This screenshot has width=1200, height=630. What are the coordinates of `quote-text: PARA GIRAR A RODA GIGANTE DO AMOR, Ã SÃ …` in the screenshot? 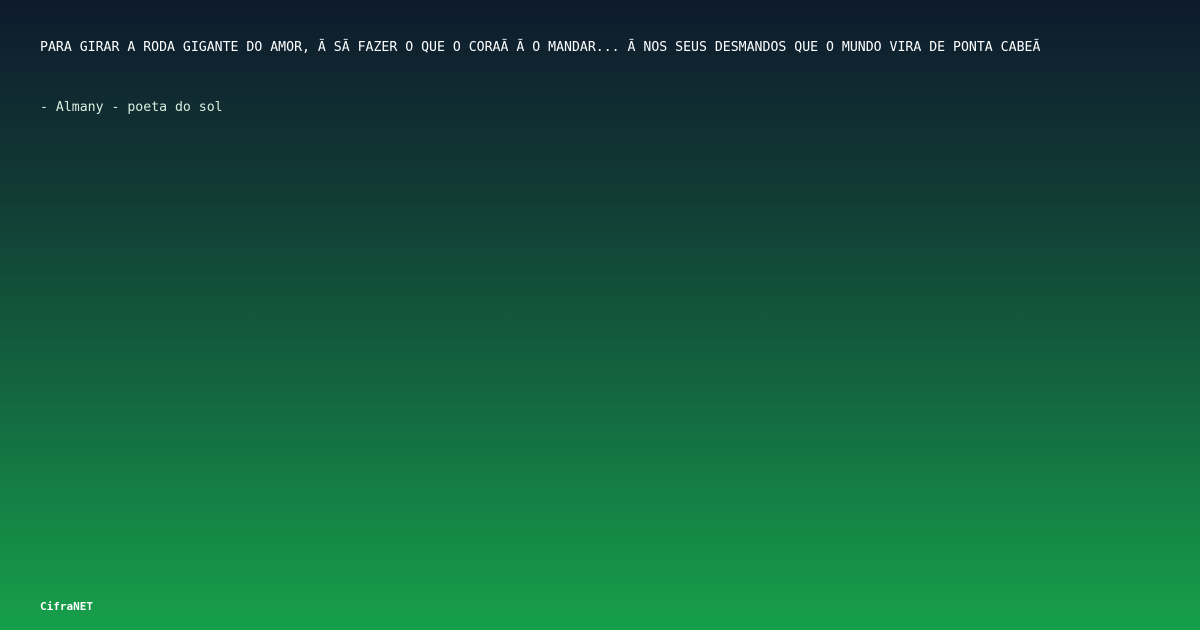 It's located at (540, 47).